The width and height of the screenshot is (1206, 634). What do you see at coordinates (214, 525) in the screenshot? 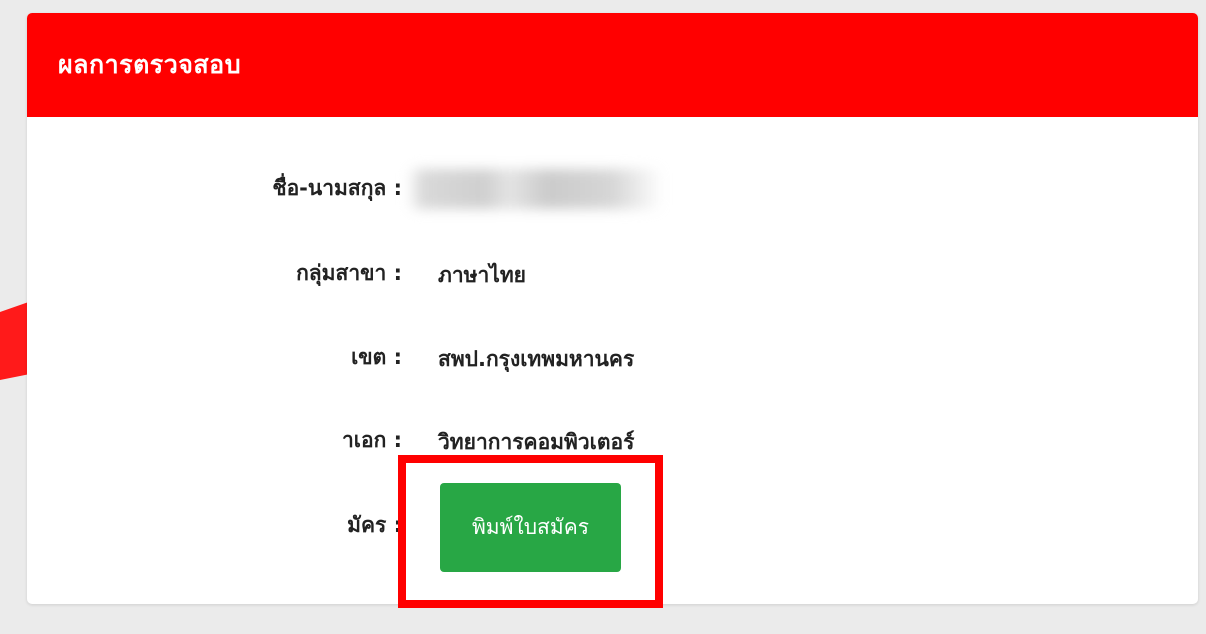
I see `field-row-application: มัคร :` at bounding box center [214, 525].